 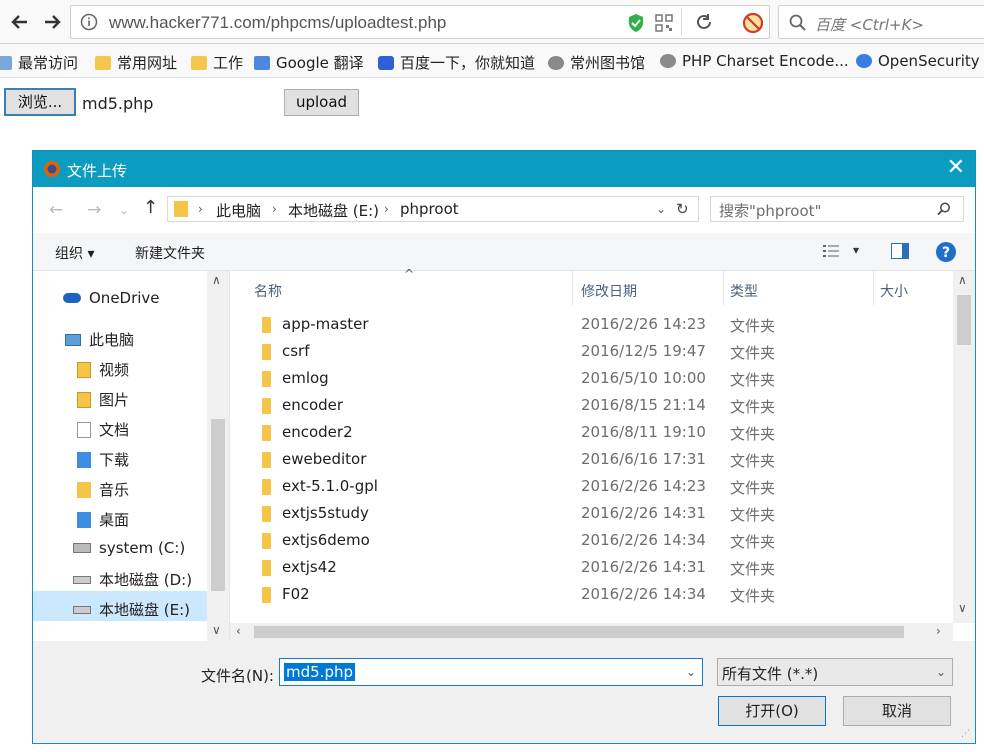 What do you see at coordinates (238, 210) in the screenshot?
I see `breadcrumb-this-pc: 此电脑` at bounding box center [238, 210].